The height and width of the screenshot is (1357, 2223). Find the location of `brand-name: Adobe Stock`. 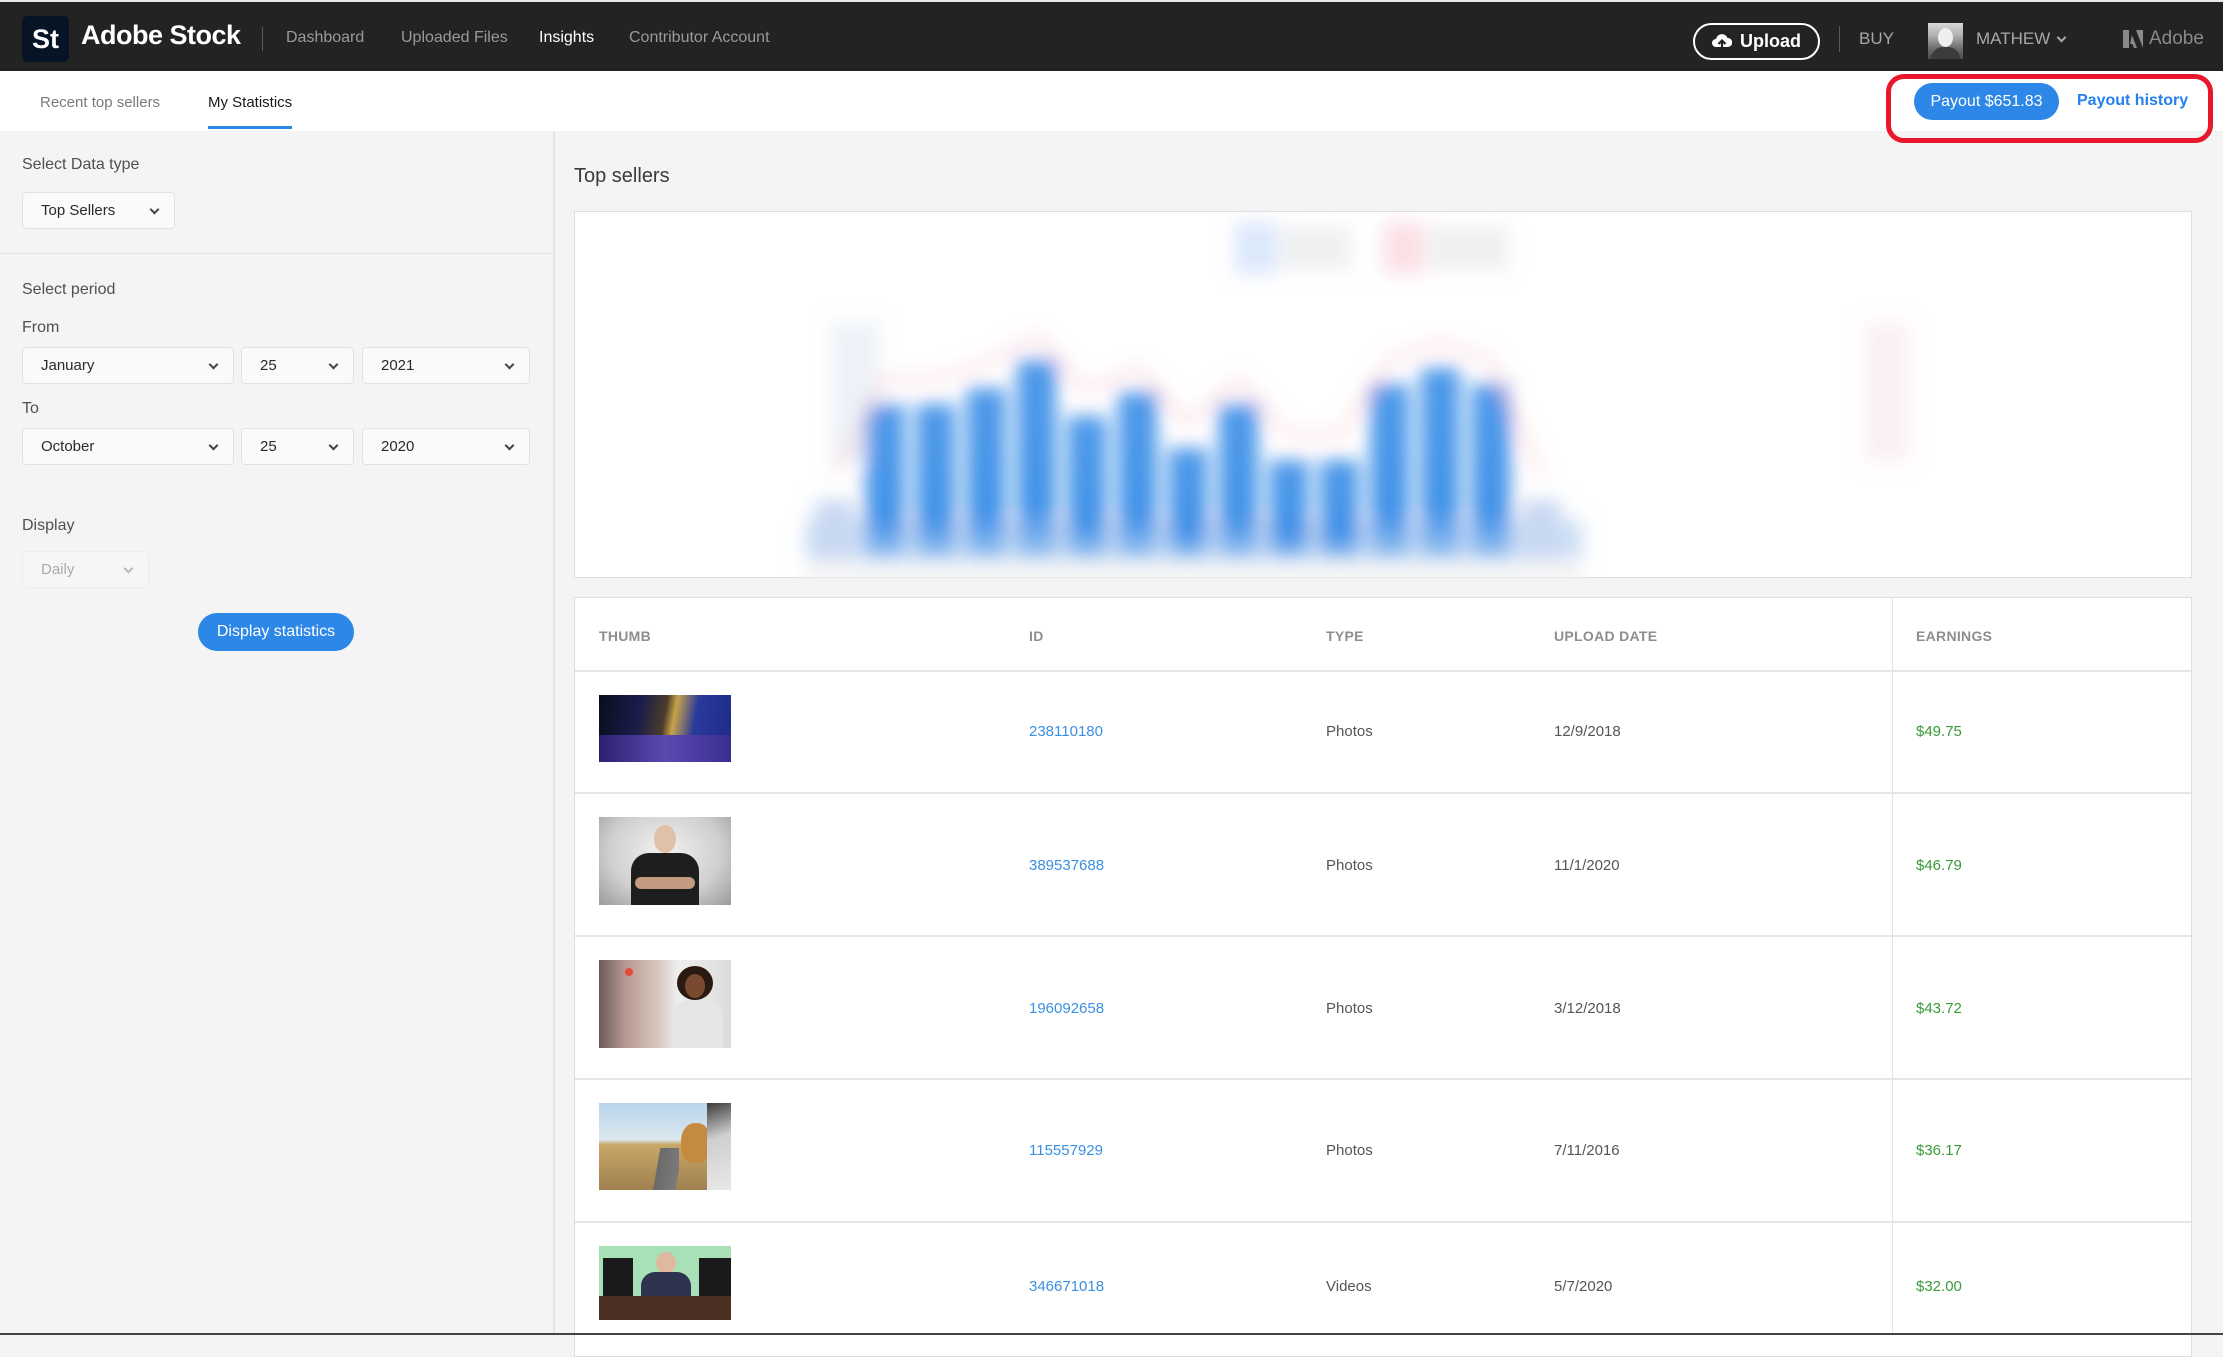

brand-name: Adobe Stock is located at coordinates (161, 35).